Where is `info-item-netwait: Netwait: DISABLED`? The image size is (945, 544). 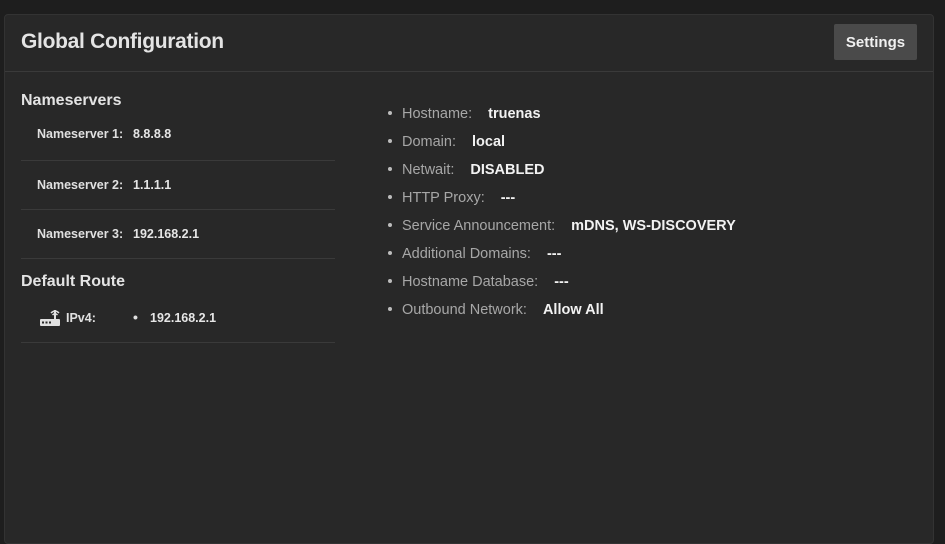 info-item-netwait: Netwait: DISABLED is located at coordinates (562, 173).